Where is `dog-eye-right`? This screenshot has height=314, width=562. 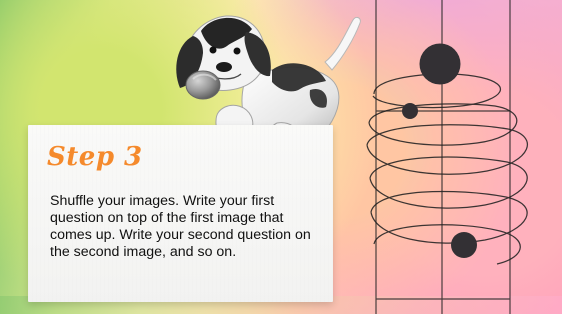
dog-eye-right is located at coordinates (237, 51).